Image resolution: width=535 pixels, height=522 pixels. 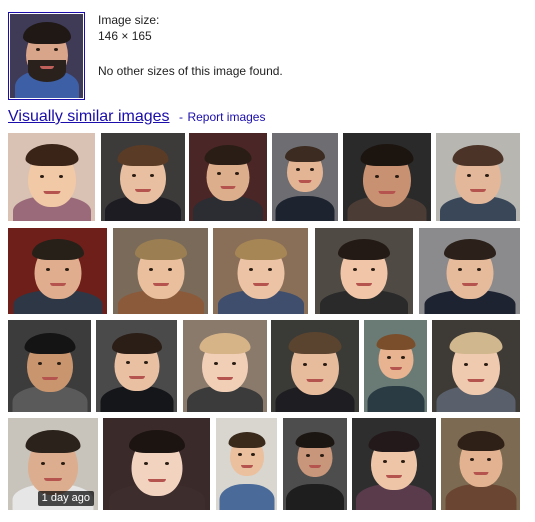 What do you see at coordinates (89, 116) in the screenshot?
I see `visually-similar-images-link: Visually similar images` at bounding box center [89, 116].